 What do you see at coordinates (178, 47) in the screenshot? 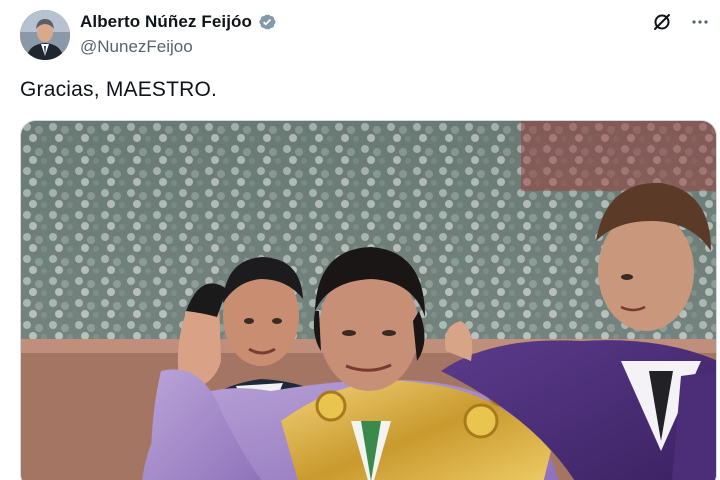
I see `author-handle: @NunezFeijoo` at bounding box center [178, 47].